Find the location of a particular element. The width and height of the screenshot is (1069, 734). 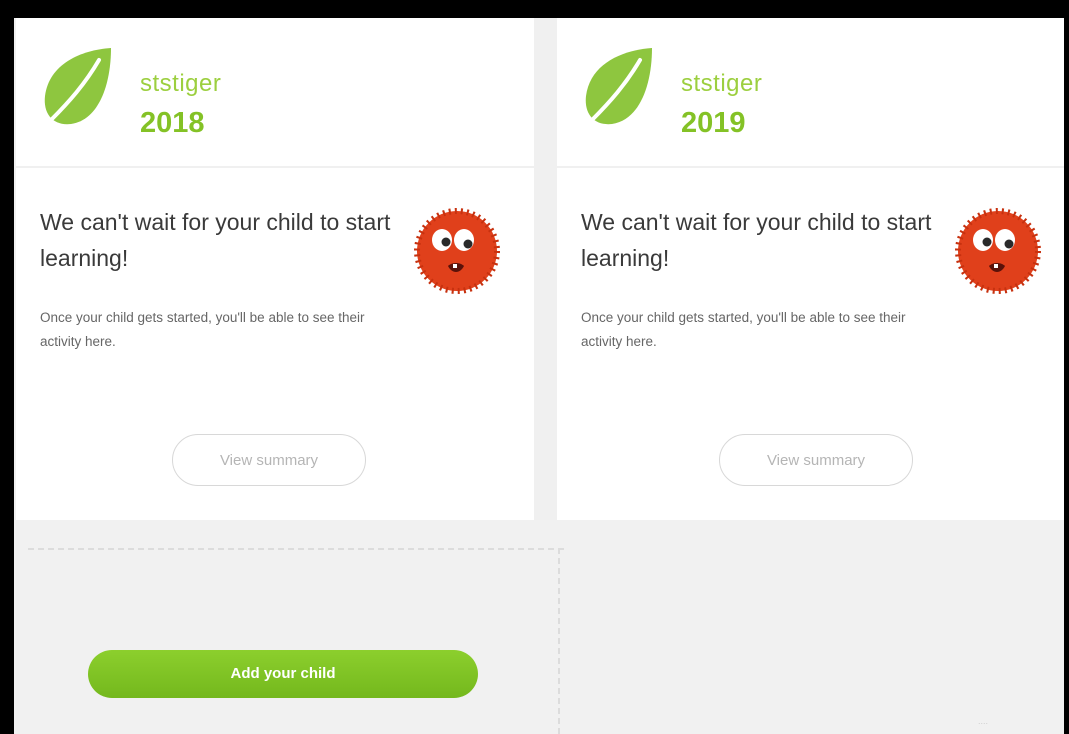

column-divider is located at coordinates (545, 269).